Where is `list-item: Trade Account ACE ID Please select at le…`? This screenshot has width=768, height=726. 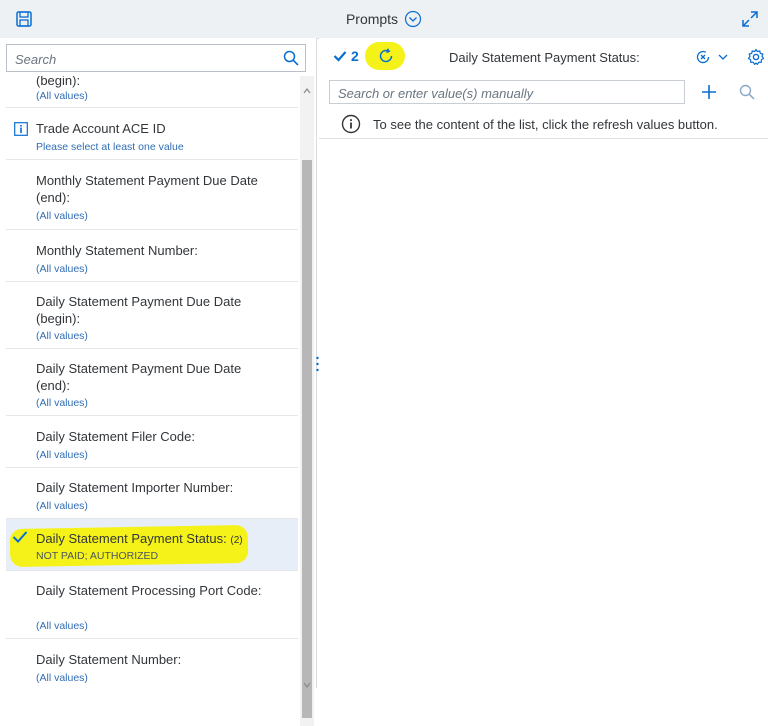 list-item: Trade Account ACE ID Please select at le… is located at coordinates (152, 134).